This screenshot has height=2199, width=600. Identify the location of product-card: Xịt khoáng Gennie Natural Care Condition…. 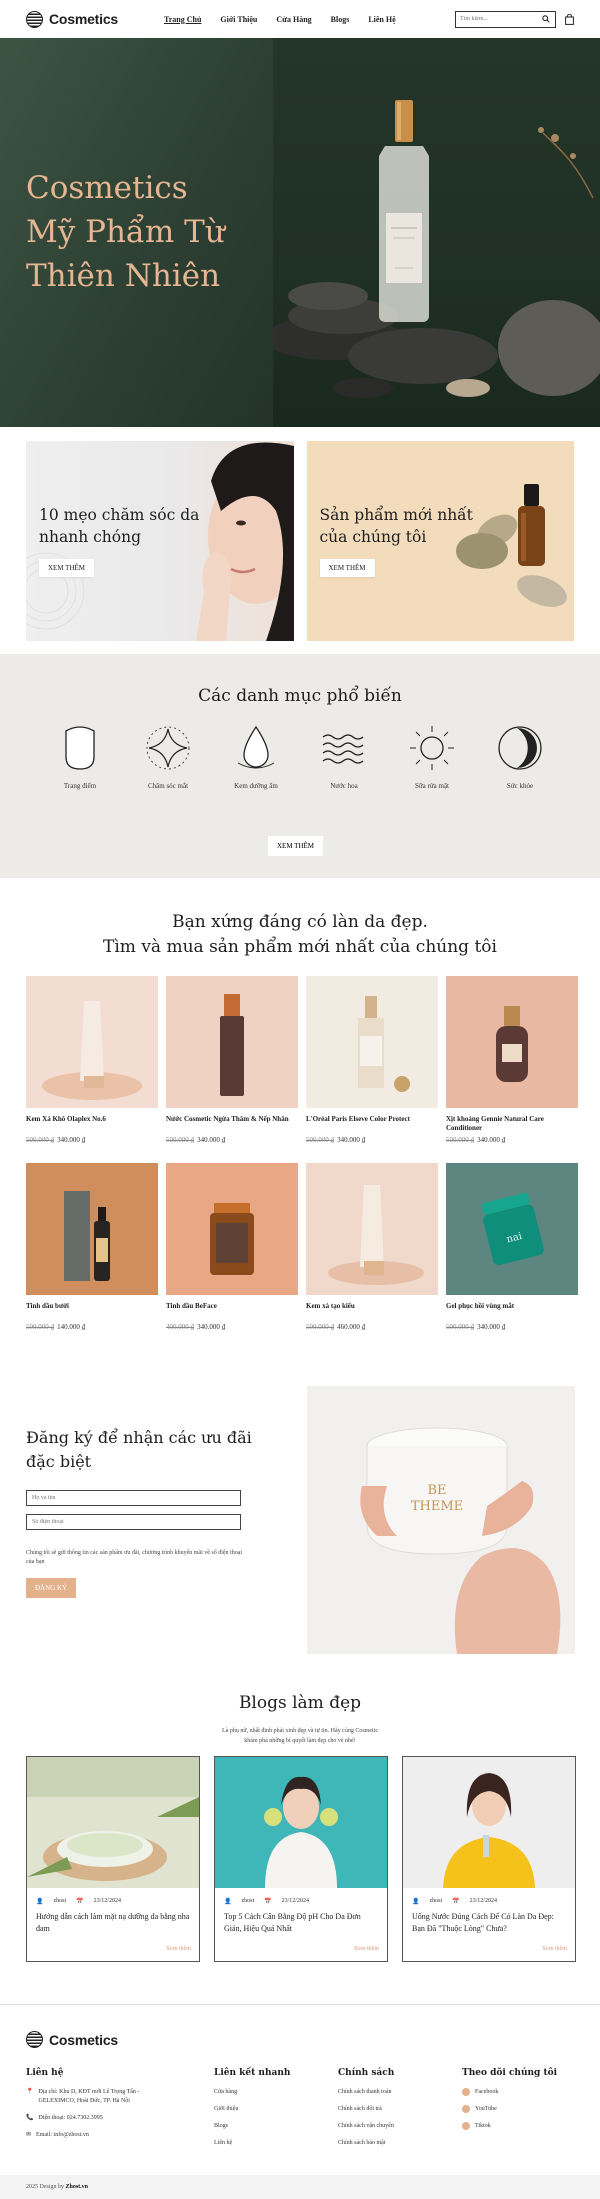
(512, 1069).